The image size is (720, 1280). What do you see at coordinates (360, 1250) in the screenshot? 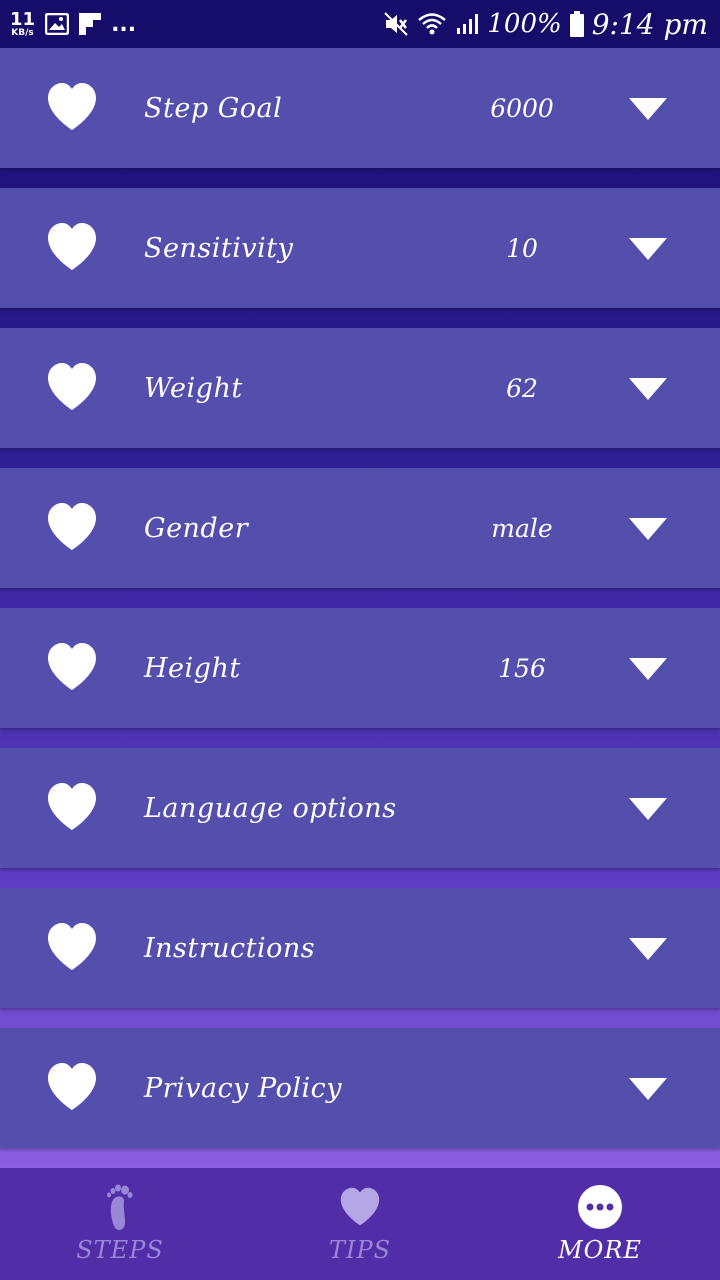
I see `nav-label: TIPS` at bounding box center [360, 1250].